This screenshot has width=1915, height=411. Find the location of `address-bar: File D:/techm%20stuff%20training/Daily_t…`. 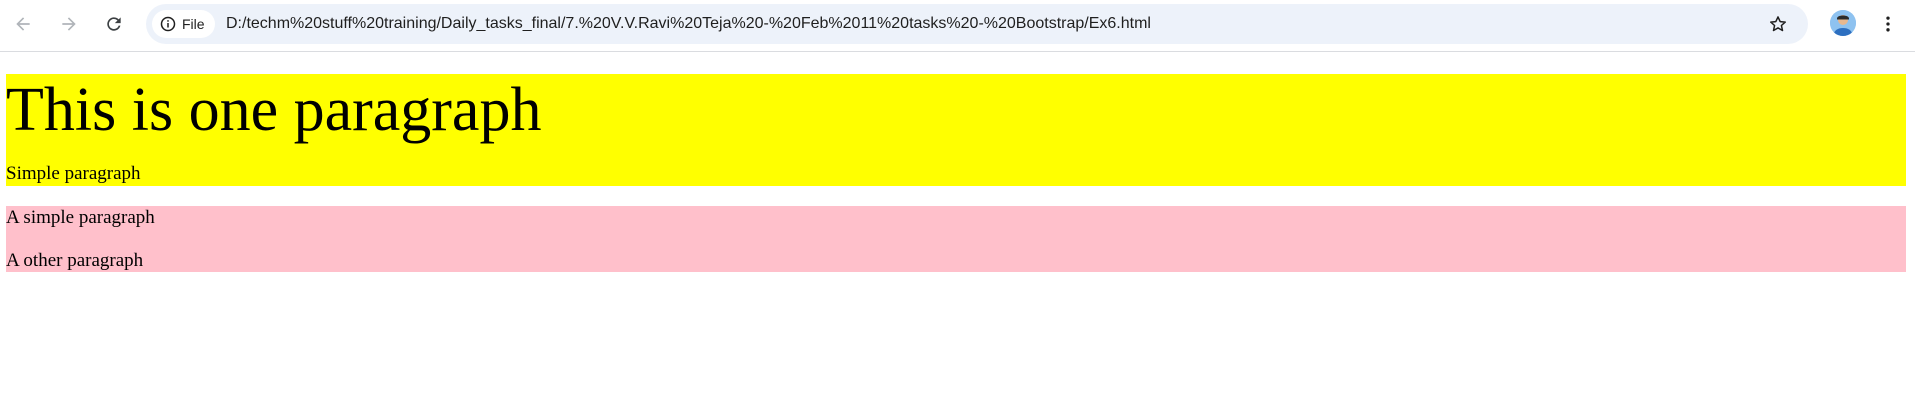

address-bar: File D:/techm%20stuff%20training/Daily_t… is located at coordinates (977, 24).